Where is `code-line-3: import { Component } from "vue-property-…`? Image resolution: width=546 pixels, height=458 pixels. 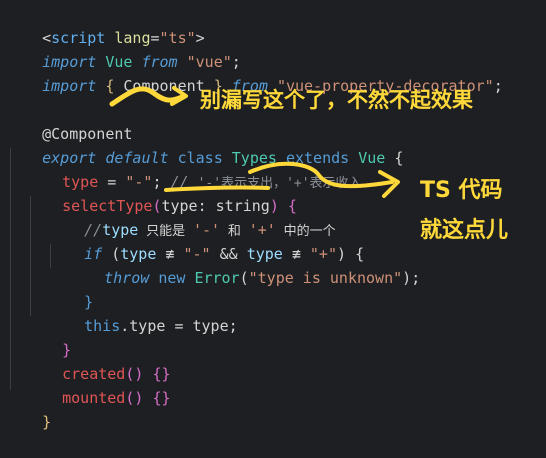 code-line-3: import { Component } from "vue-property-… is located at coordinates (254, 72).